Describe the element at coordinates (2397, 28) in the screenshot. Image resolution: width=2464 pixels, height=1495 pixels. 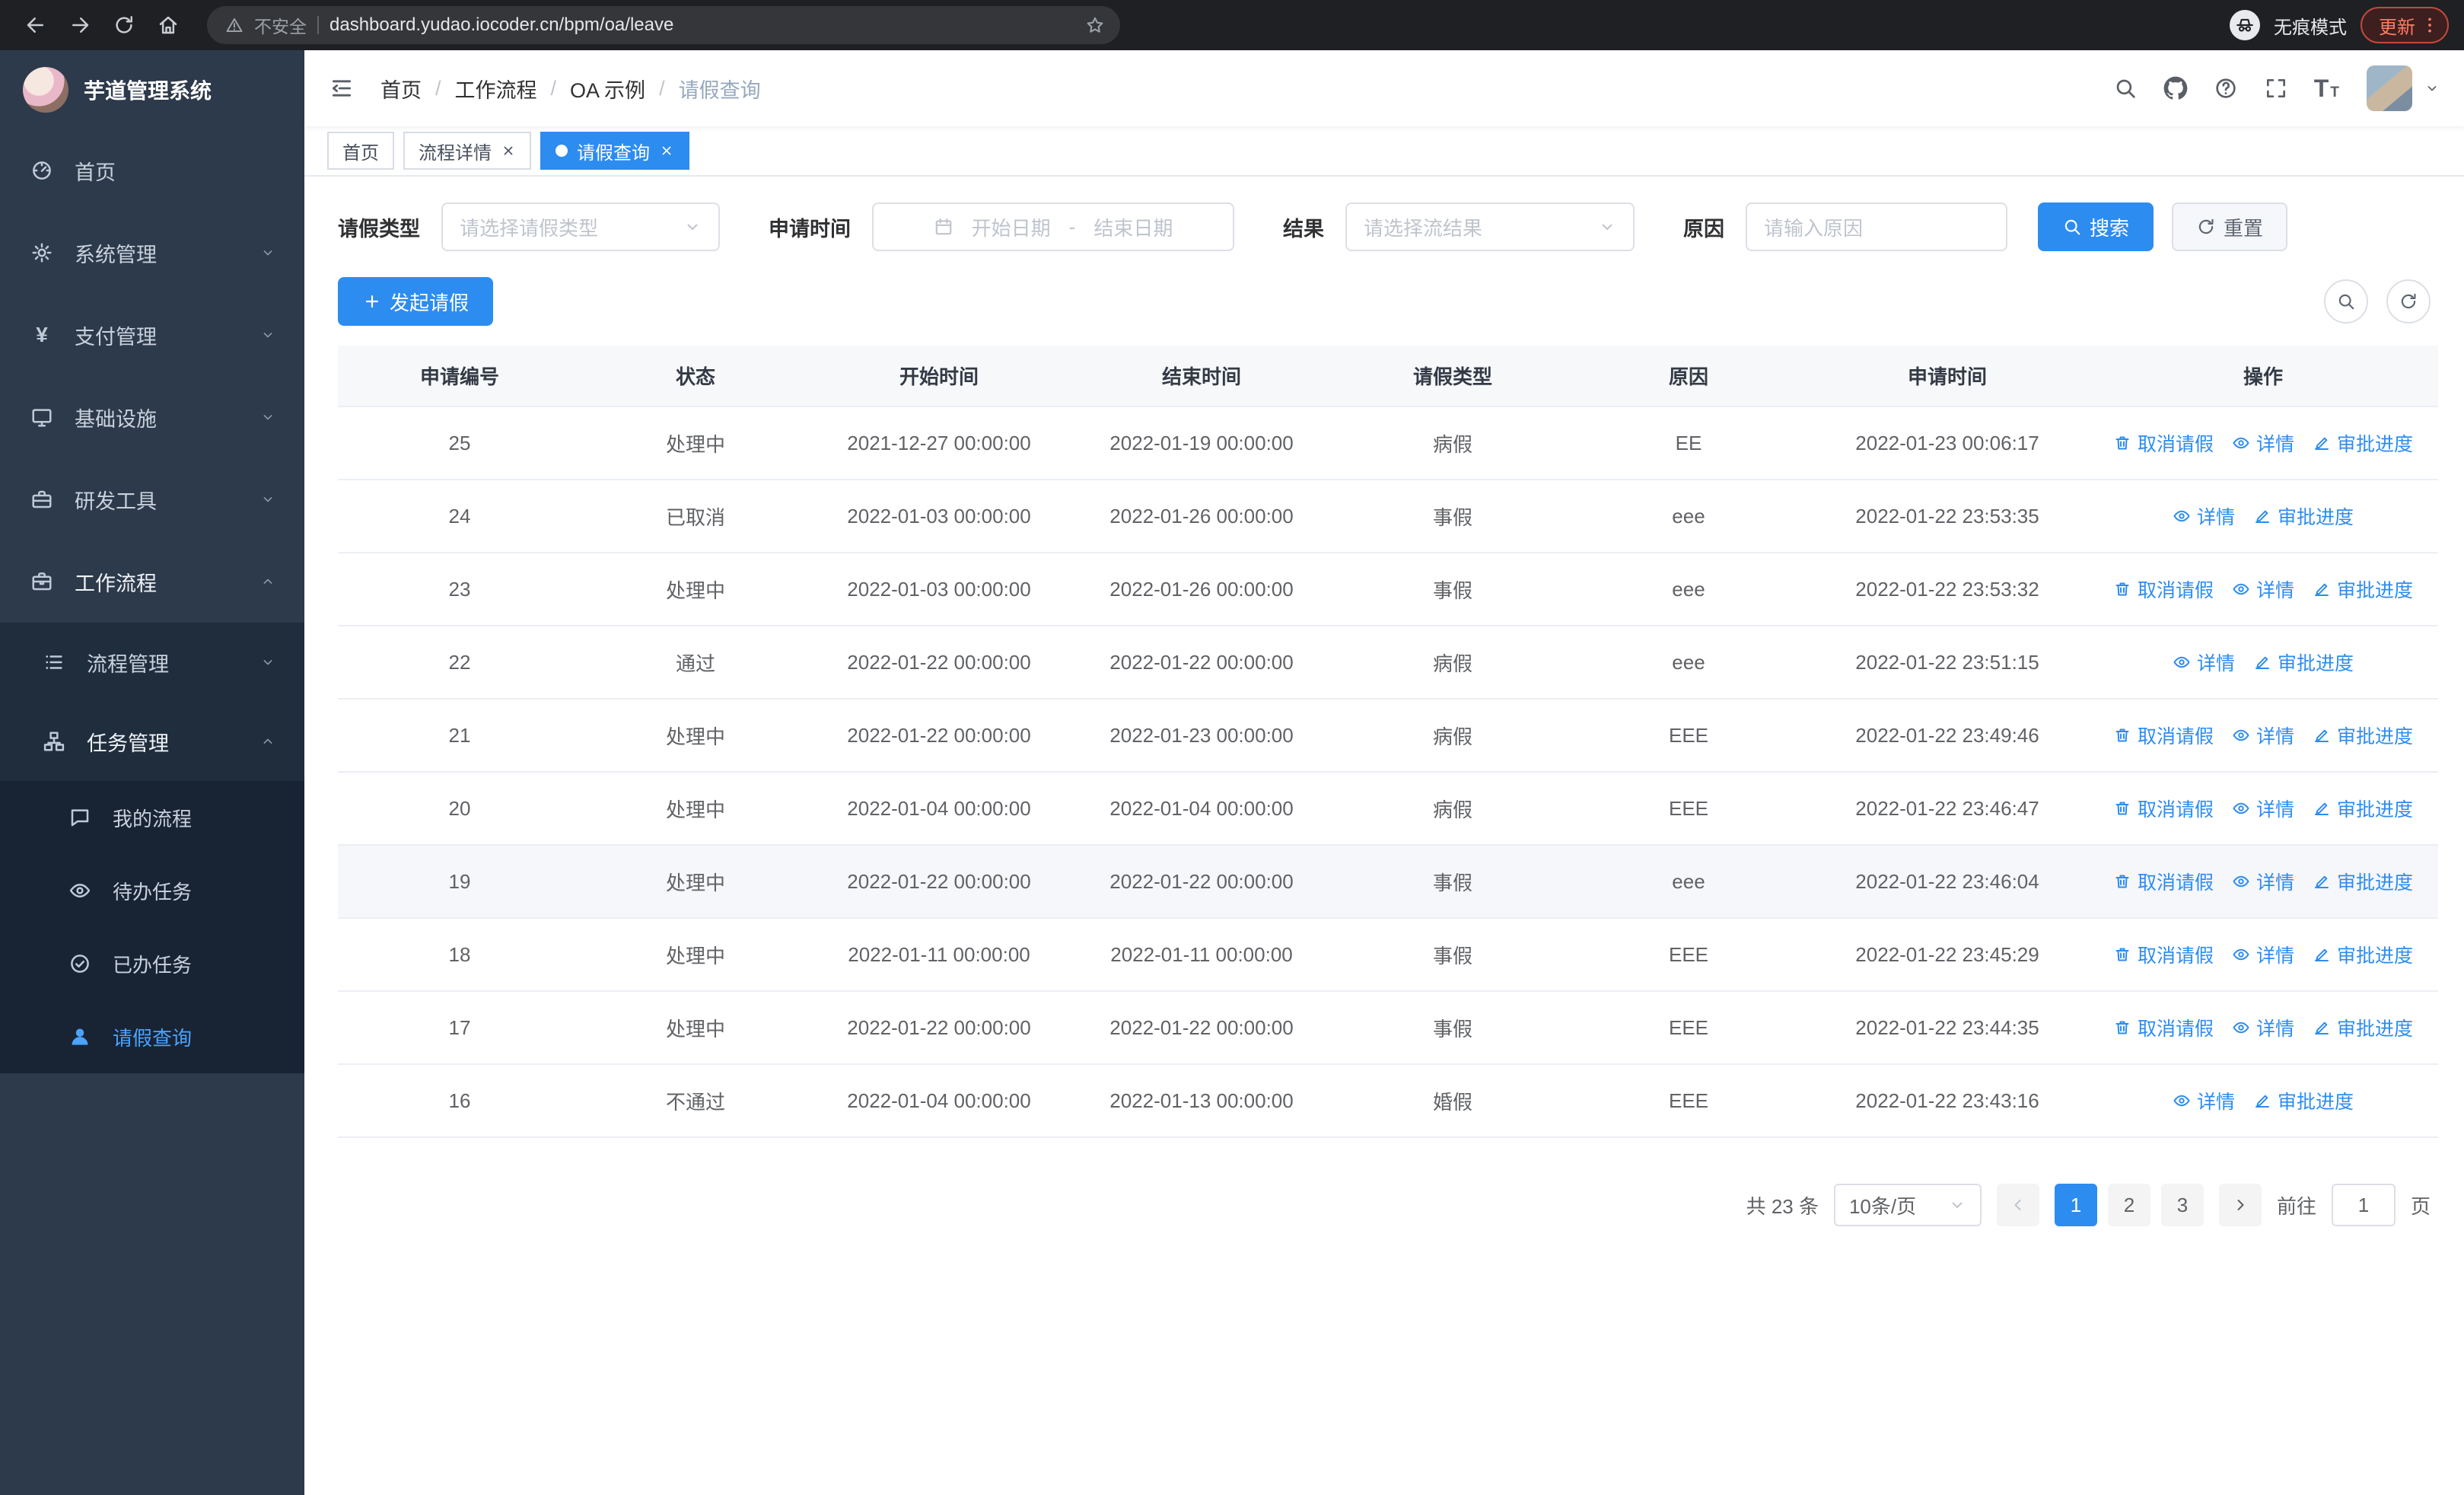
I see `update-label: 更新` at that location.